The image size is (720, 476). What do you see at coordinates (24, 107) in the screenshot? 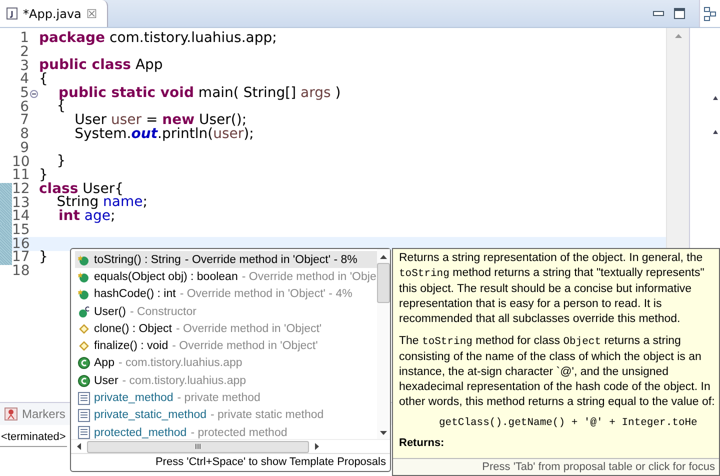
I see `line-number: 6` at bounding box center [24, 107].